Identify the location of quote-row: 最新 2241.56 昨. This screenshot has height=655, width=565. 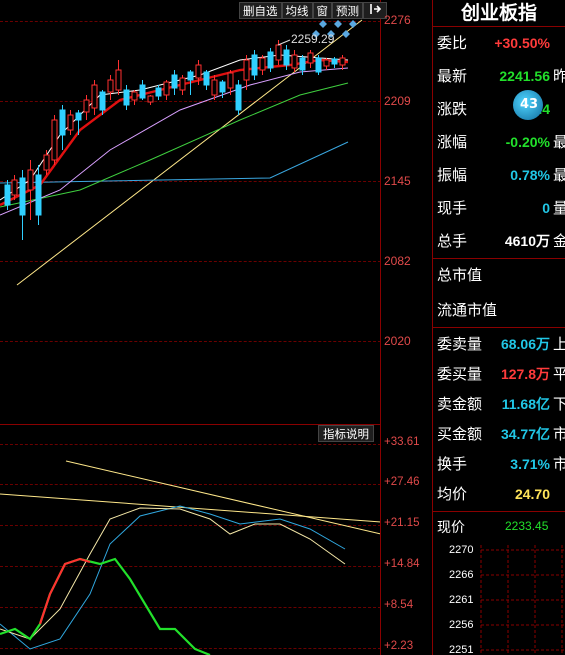
(499, 76).